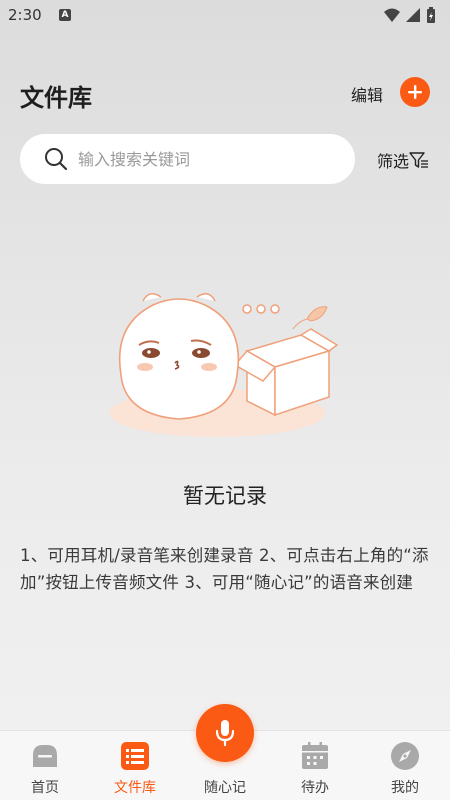 This screenshot has height=800, width=450. Describe the element at coordinates (405, 756) in the screenshot. I see `compass-icon` at that location.